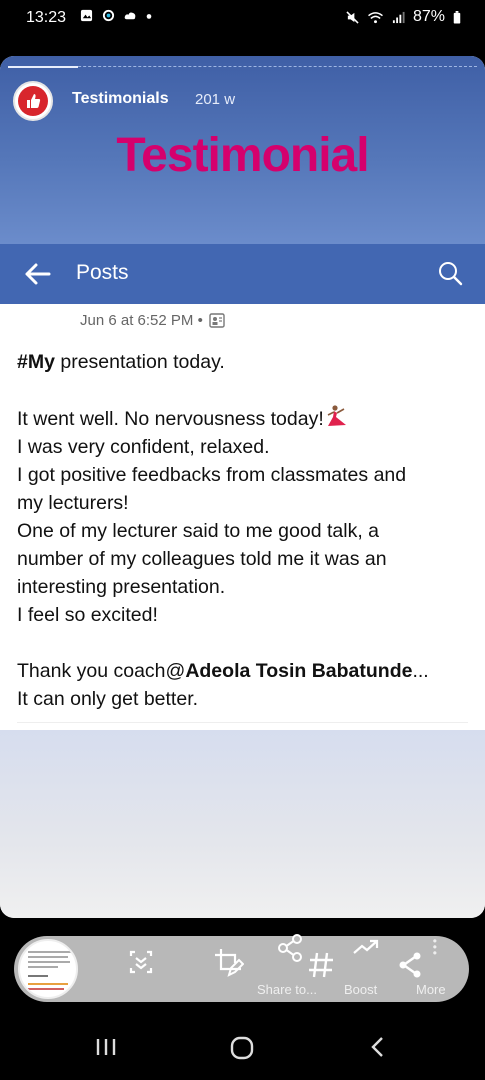 This screenshot has width=485, height=1080. I want to click on scroll-capture-icon, so click(141, 962).